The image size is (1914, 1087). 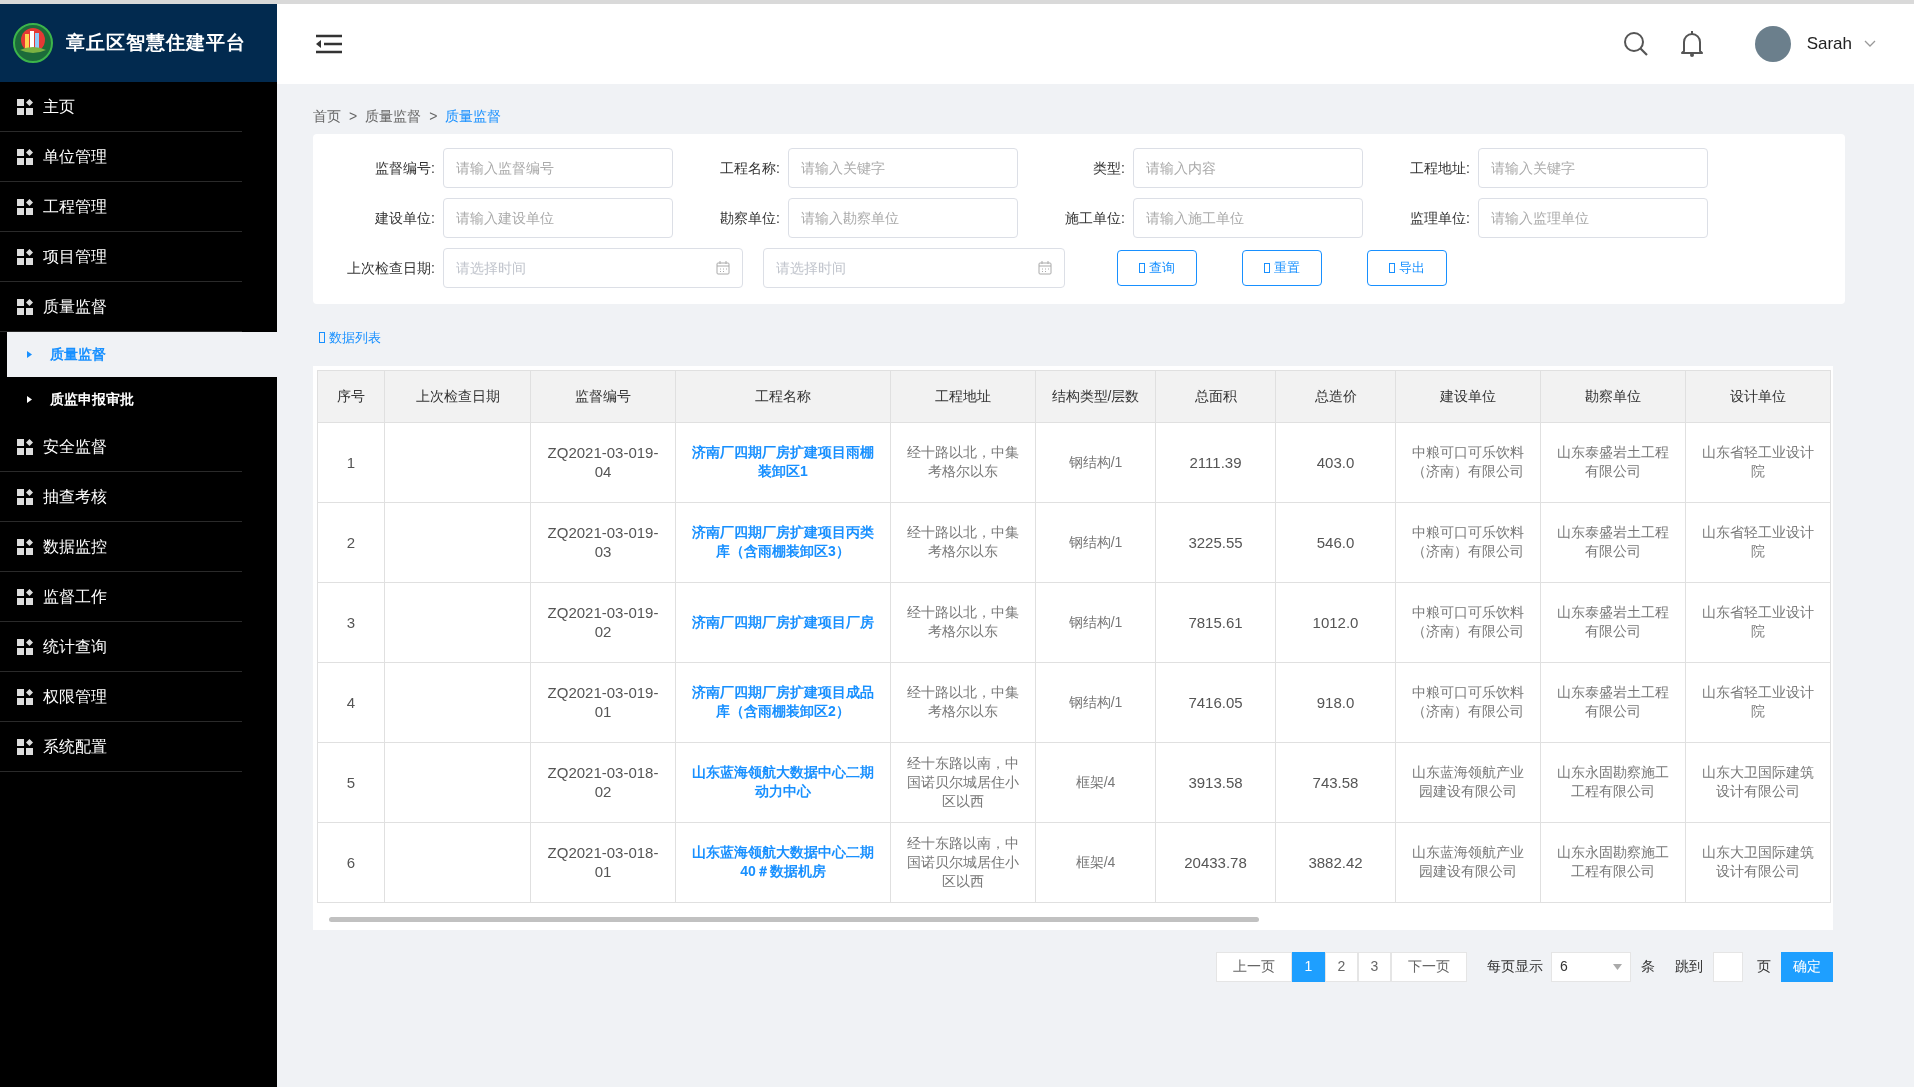 I want to click on table-cell-text: ZQ2021-03-019-03, so click(x=603, y=542).